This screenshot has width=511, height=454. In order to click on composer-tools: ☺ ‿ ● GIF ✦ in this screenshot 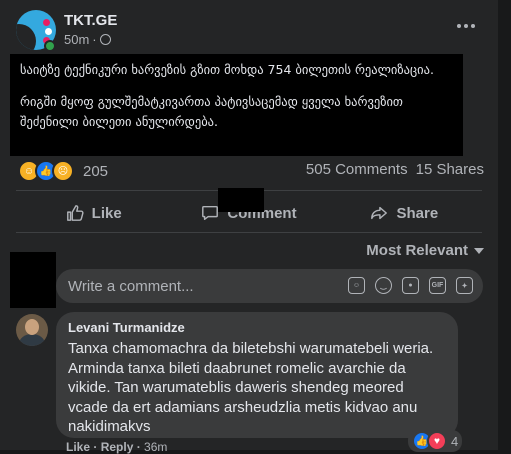, I will do `click(410, 285)`.